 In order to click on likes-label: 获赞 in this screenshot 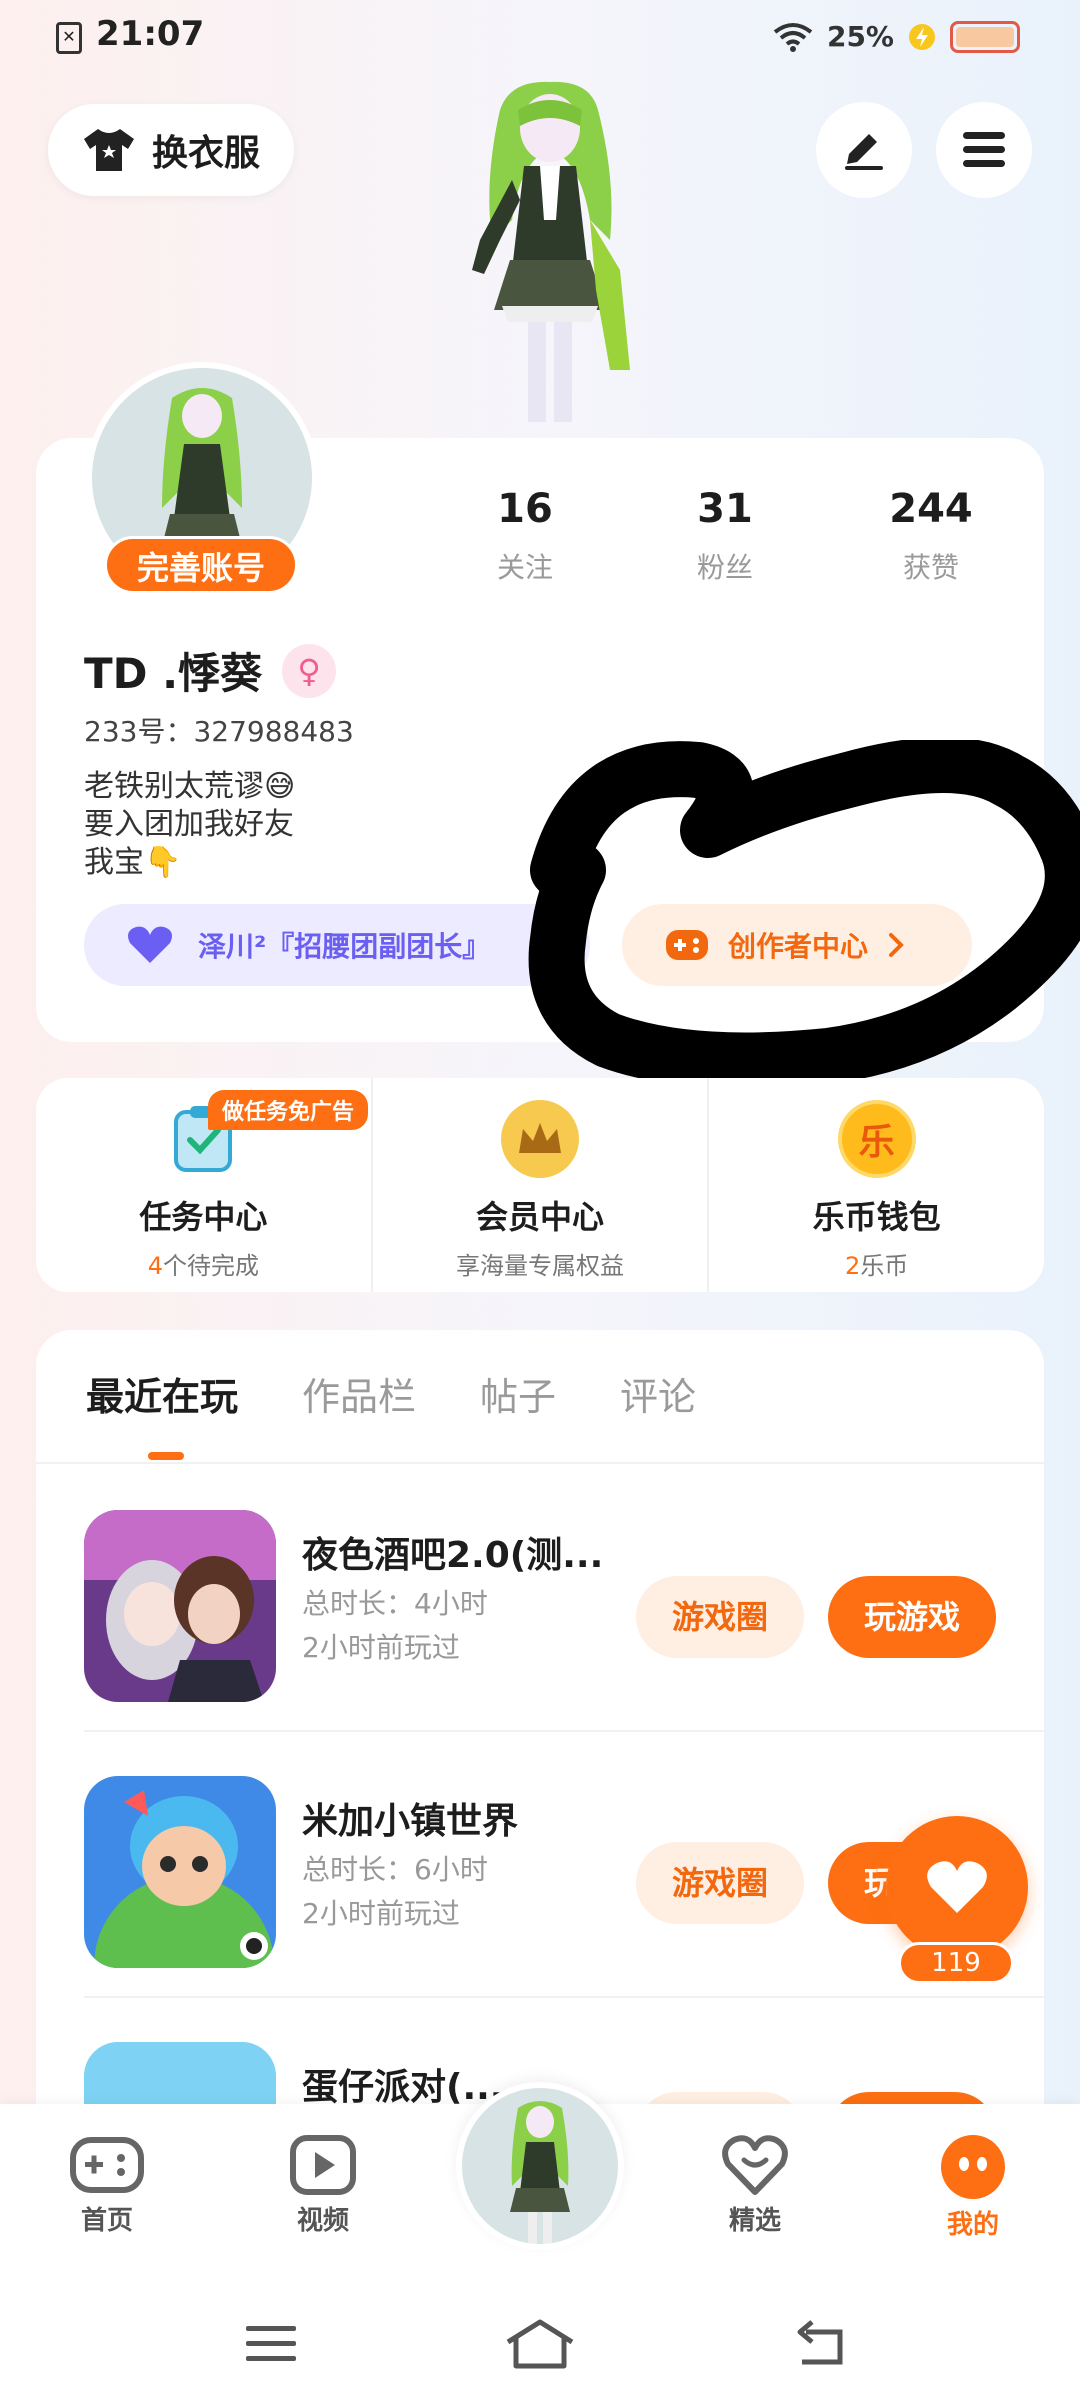, I will do `click(930, 567)`.